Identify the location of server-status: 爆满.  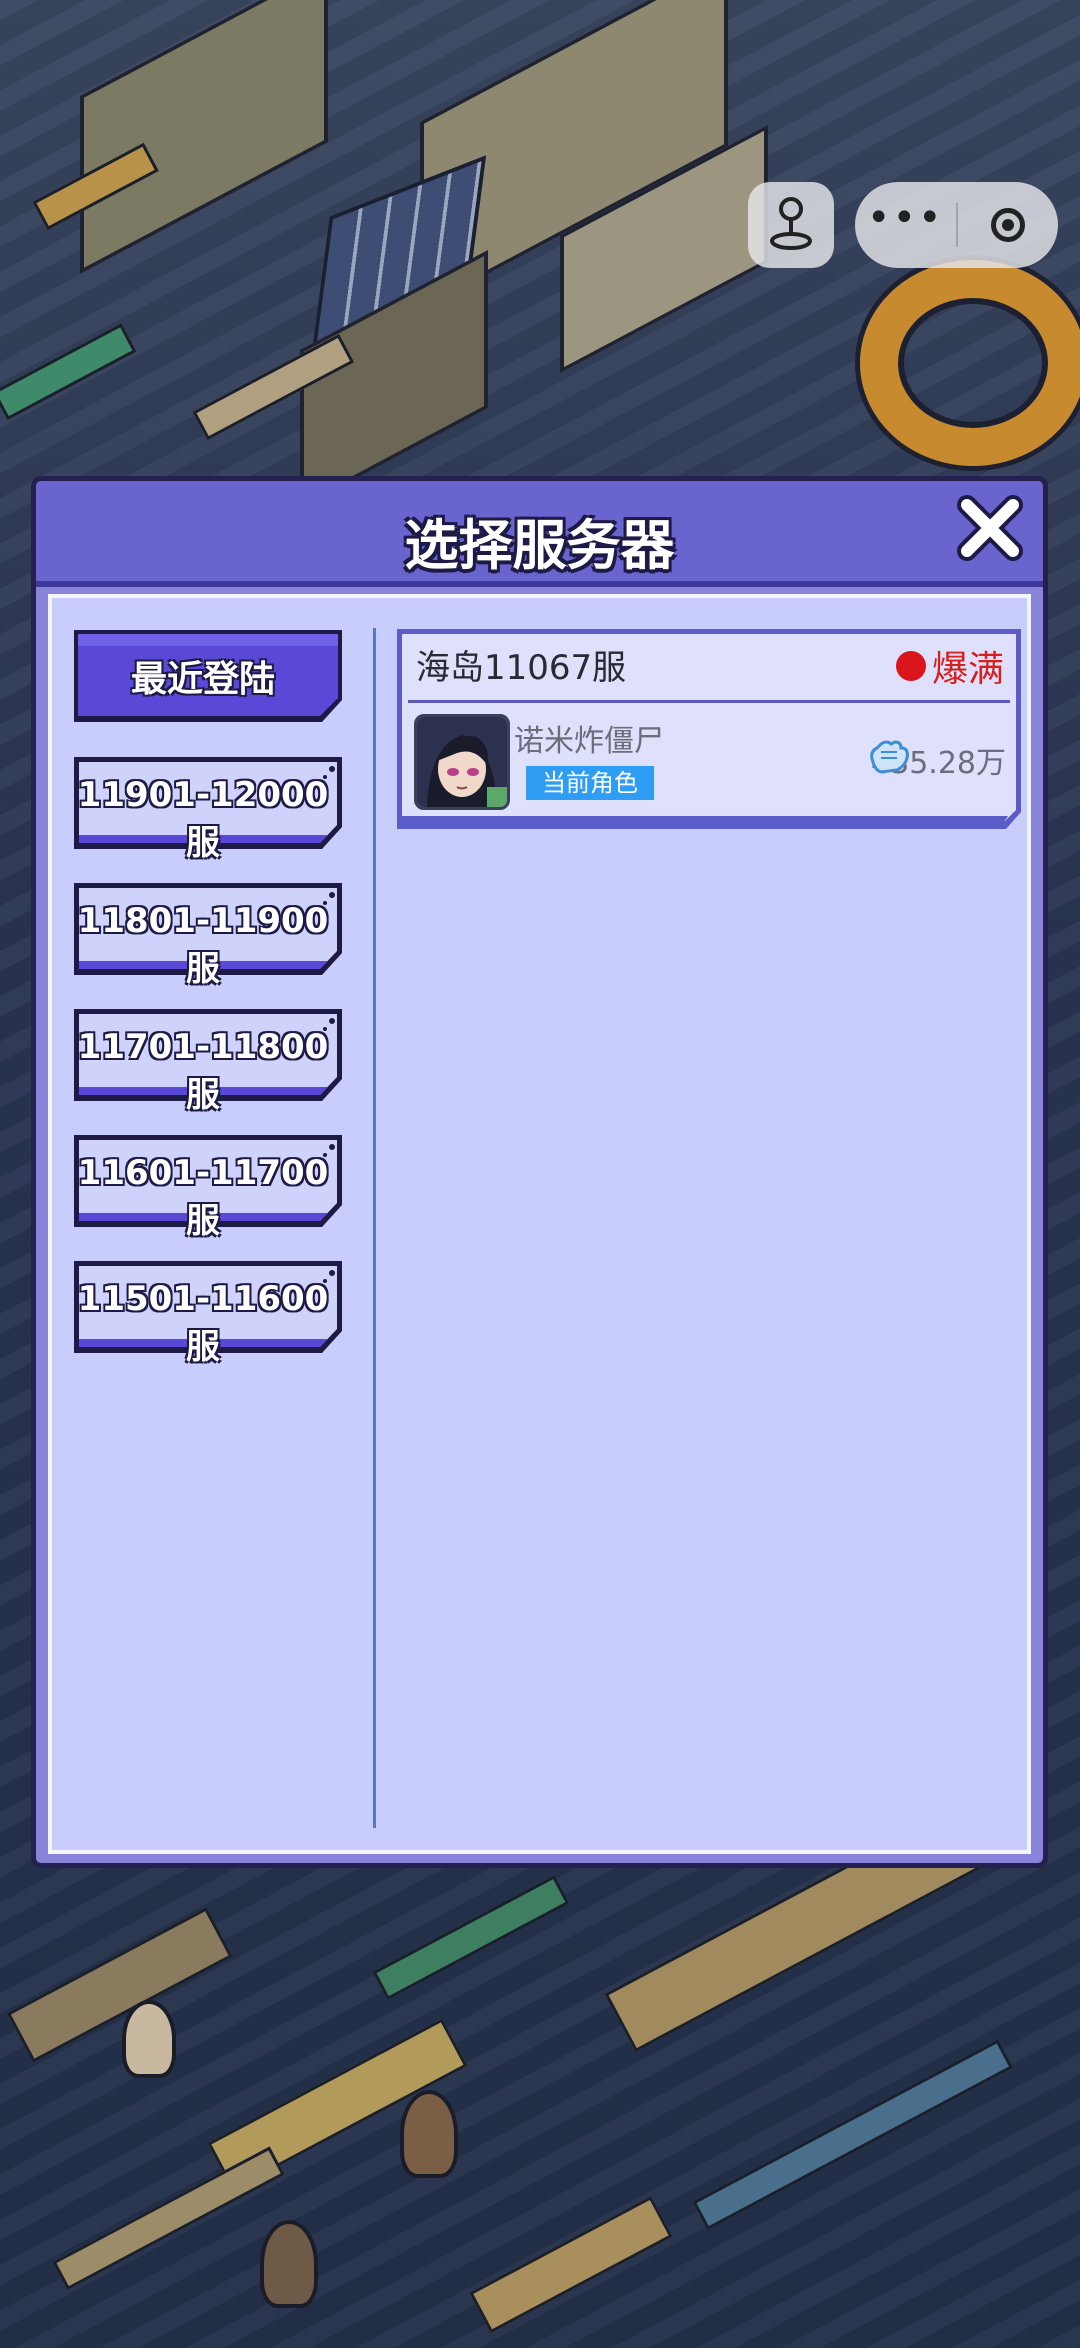
(949, 666).